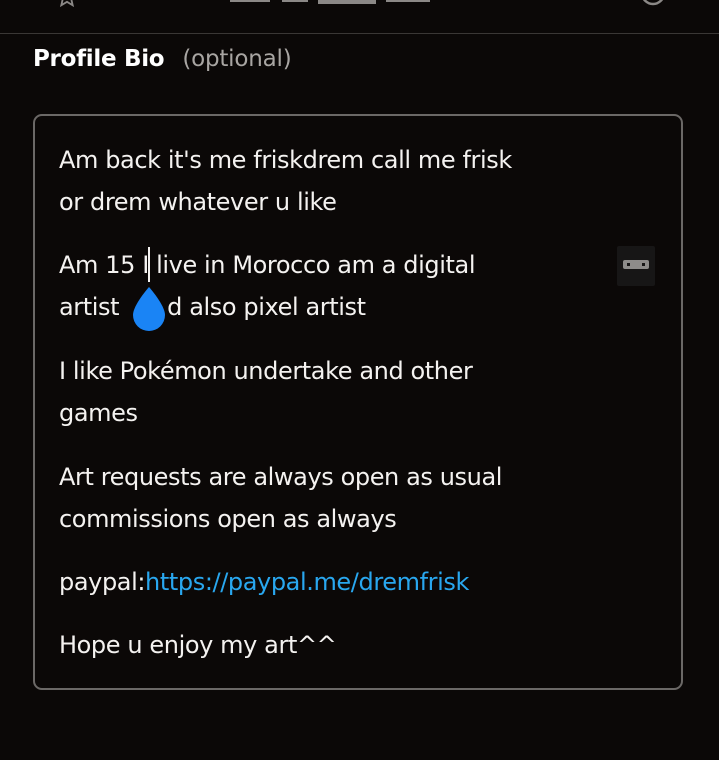 The height and width of the screenshot is (760, 719). I want to click on bio-line: Am 15 I live in Morocco am a digital, so click(267, 265).